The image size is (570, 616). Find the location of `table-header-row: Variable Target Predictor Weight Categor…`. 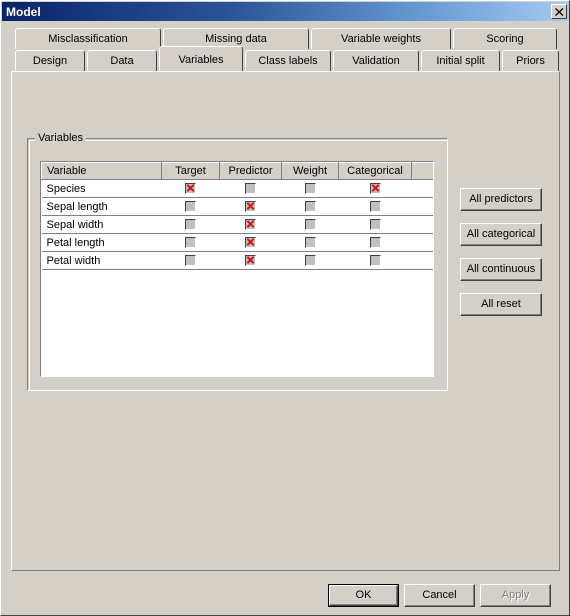

table-header-row: Variable Target Predictor Weight Categor… is located at coordinates (237, 171).